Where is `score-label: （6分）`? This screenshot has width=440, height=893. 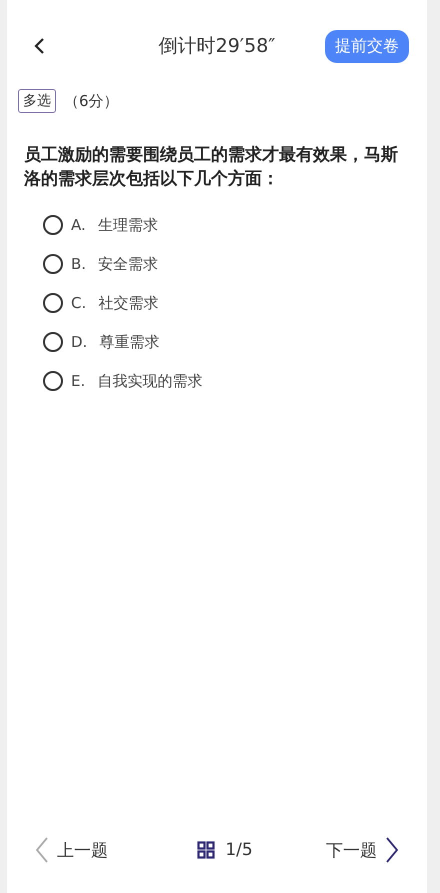 score-label: （6分） is located at coordinates (91, 101).